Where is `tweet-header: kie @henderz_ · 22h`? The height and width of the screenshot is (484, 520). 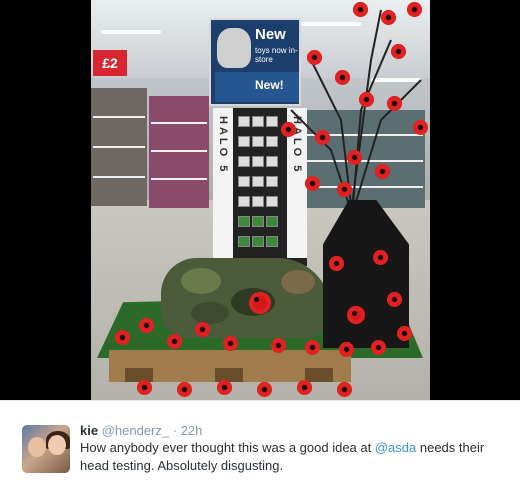
tweet-header: kie @henderz_ · 22h is located at coordinates (141, 430).